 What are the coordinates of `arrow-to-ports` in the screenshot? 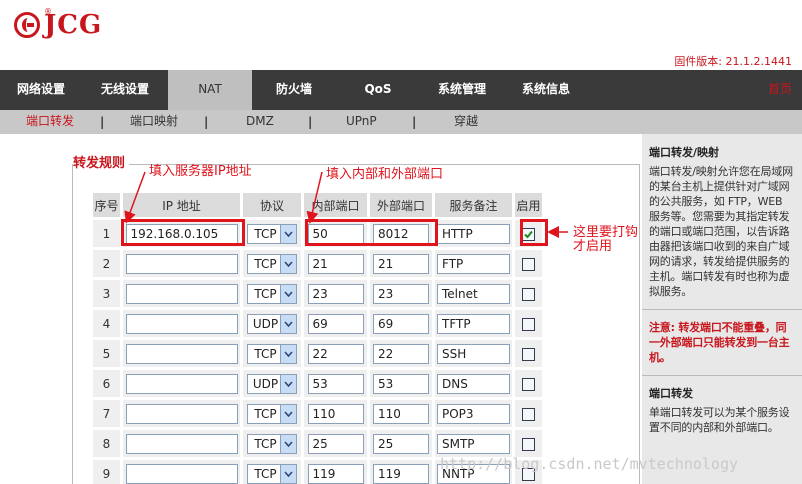 It's located at (314, 197).